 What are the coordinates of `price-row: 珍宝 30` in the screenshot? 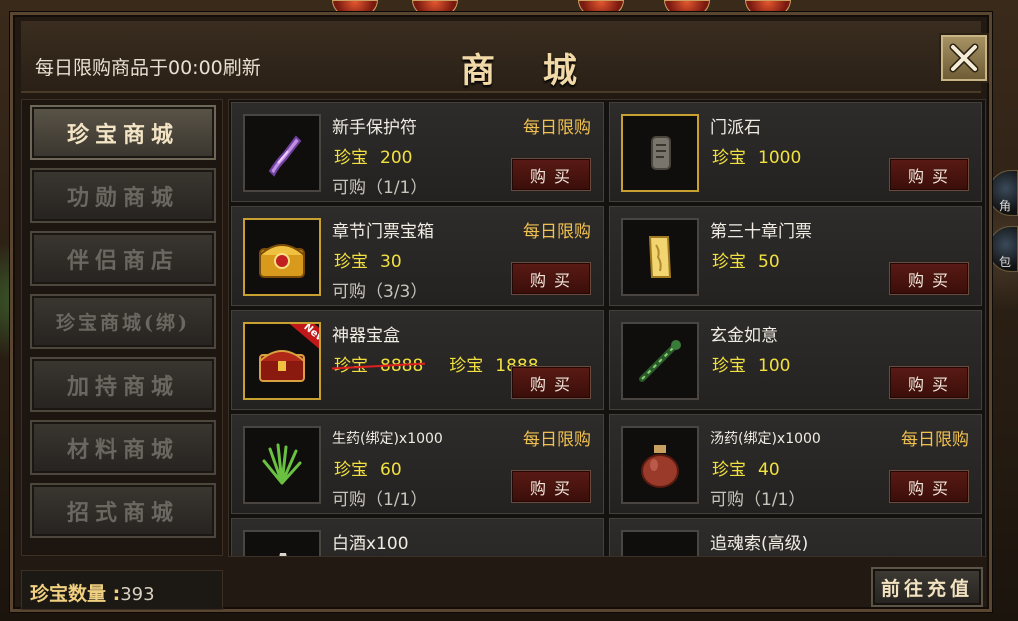 It's located at (368, 259).